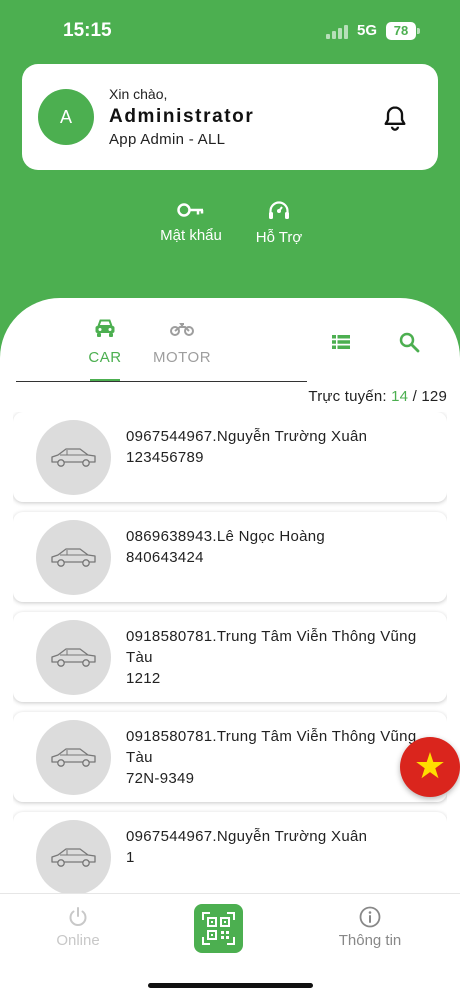  Describe the element at coordinates (400, 396) in the screenshot. I see `online-count: 14` at that location.